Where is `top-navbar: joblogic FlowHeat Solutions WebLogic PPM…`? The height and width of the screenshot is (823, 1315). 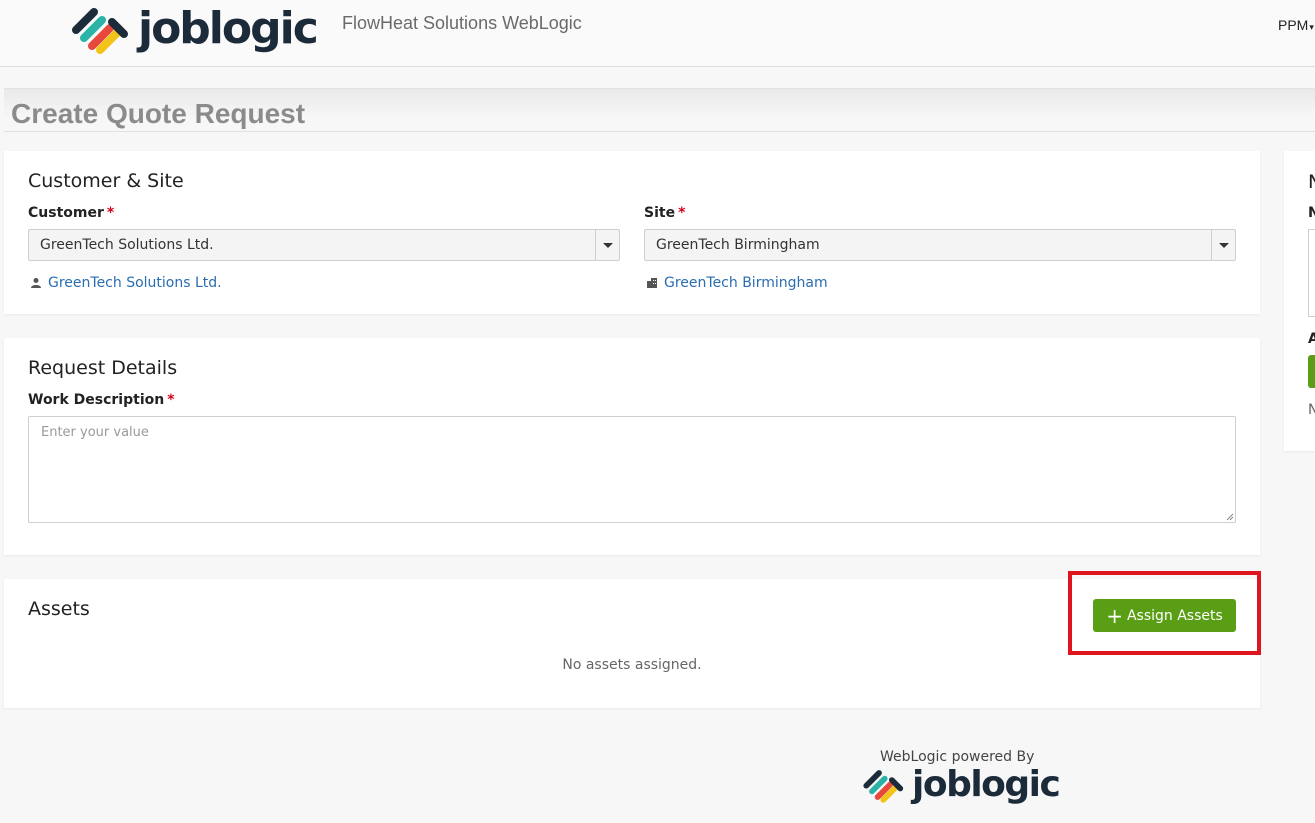 top-navbar: joblogic FlowHeat Solutions WebLogic PPM… is located at coordinates (657, 33).